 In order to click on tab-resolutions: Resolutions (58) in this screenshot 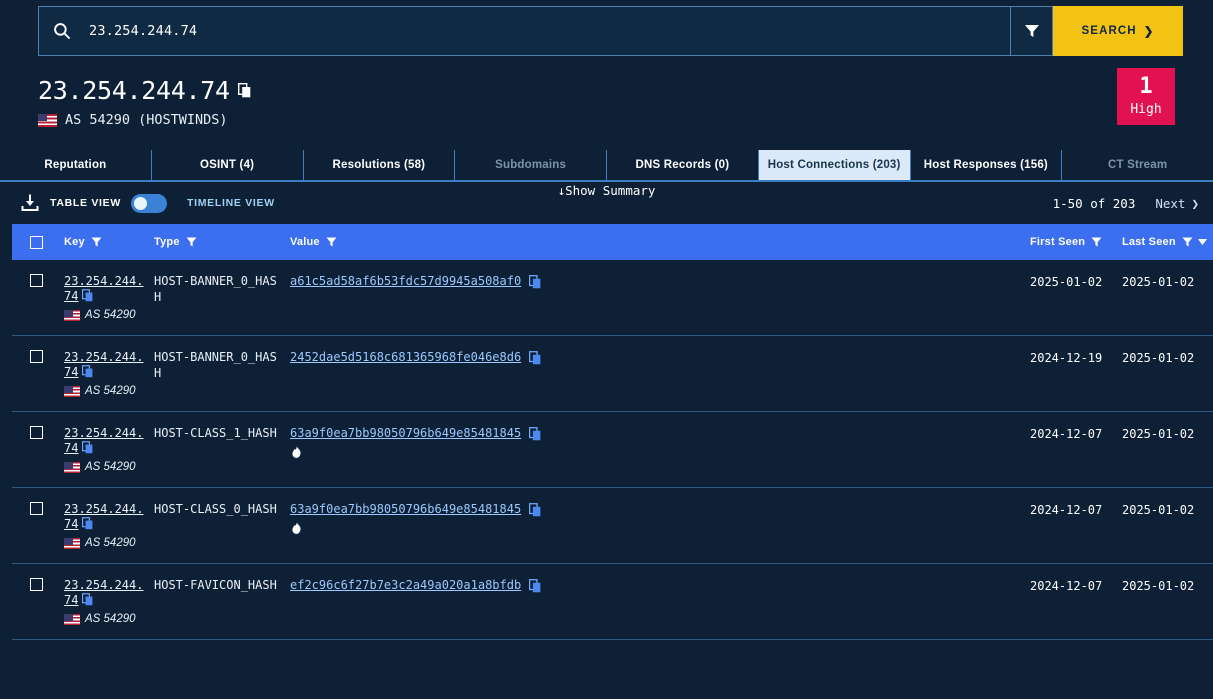, I will do `click(380, 165)`.